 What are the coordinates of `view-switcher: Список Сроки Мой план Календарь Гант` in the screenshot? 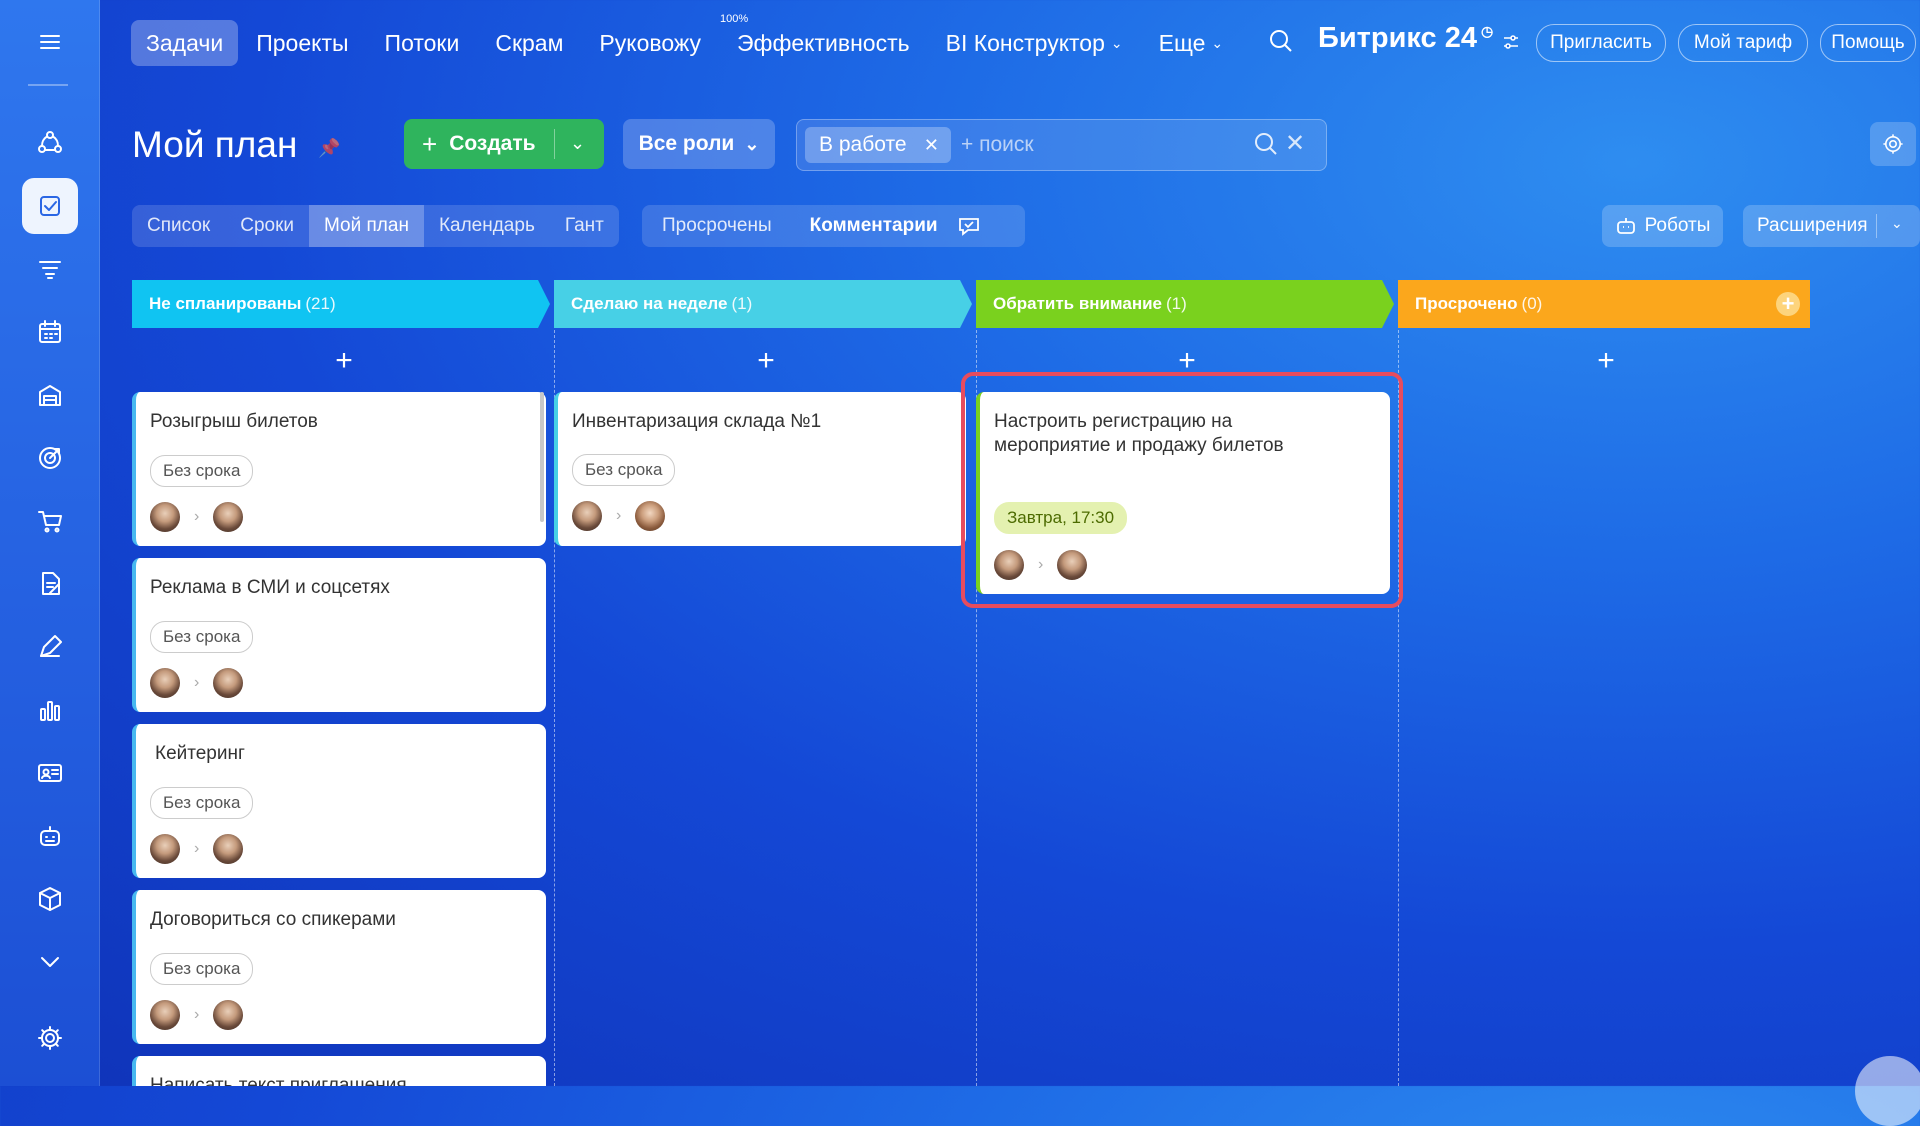 It's located at (375, 226).